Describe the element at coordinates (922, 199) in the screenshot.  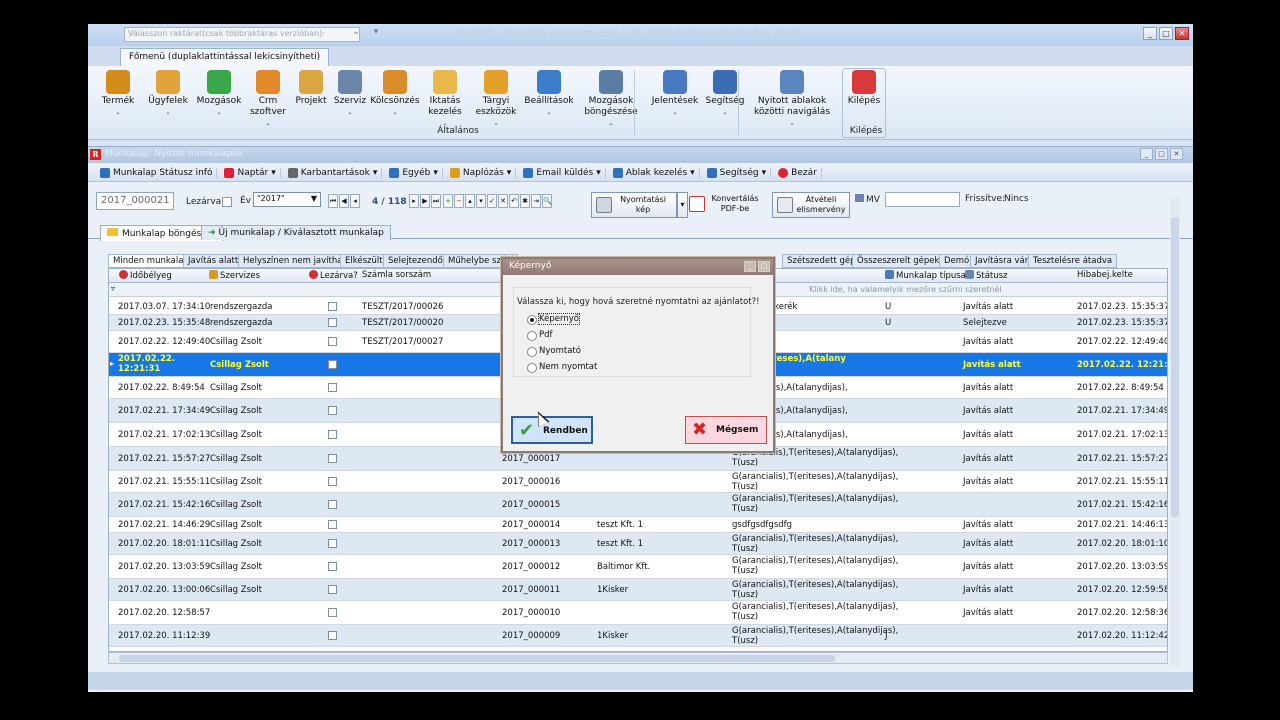
I see `mv-input` at that location.